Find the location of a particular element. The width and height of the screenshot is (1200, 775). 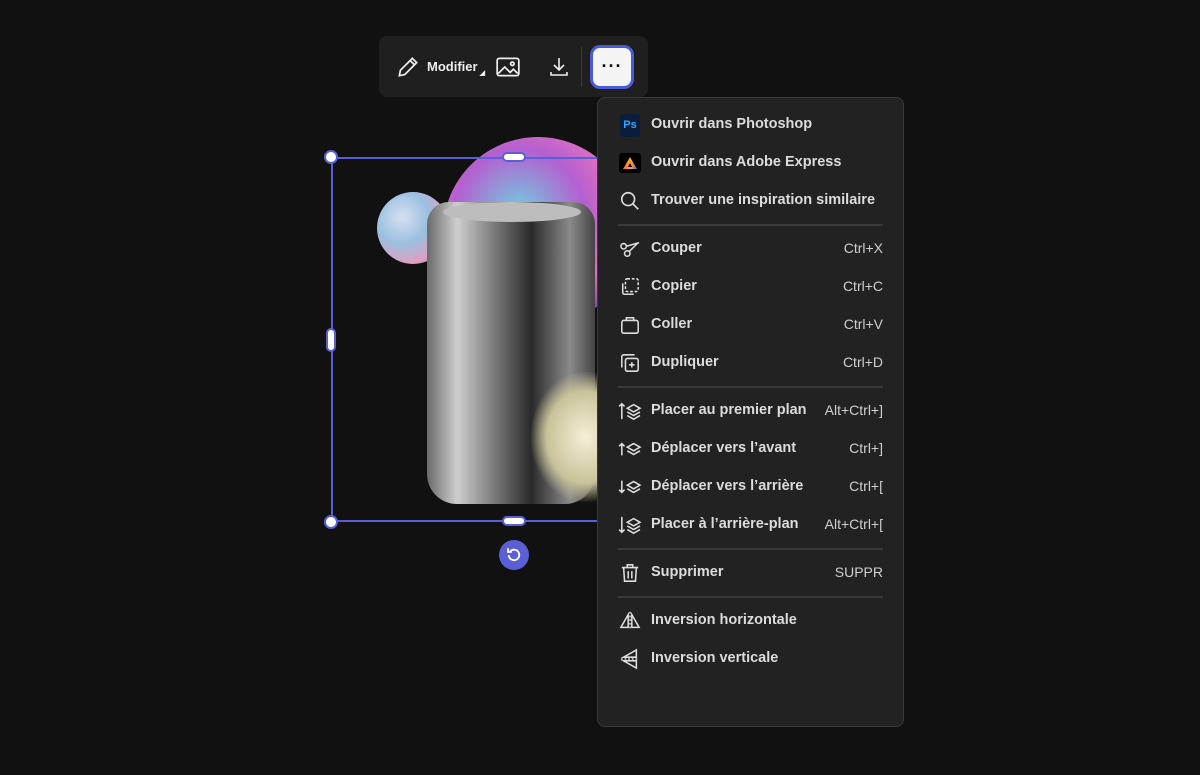

flip-vertical-icon is located at coordinates (630, 659).